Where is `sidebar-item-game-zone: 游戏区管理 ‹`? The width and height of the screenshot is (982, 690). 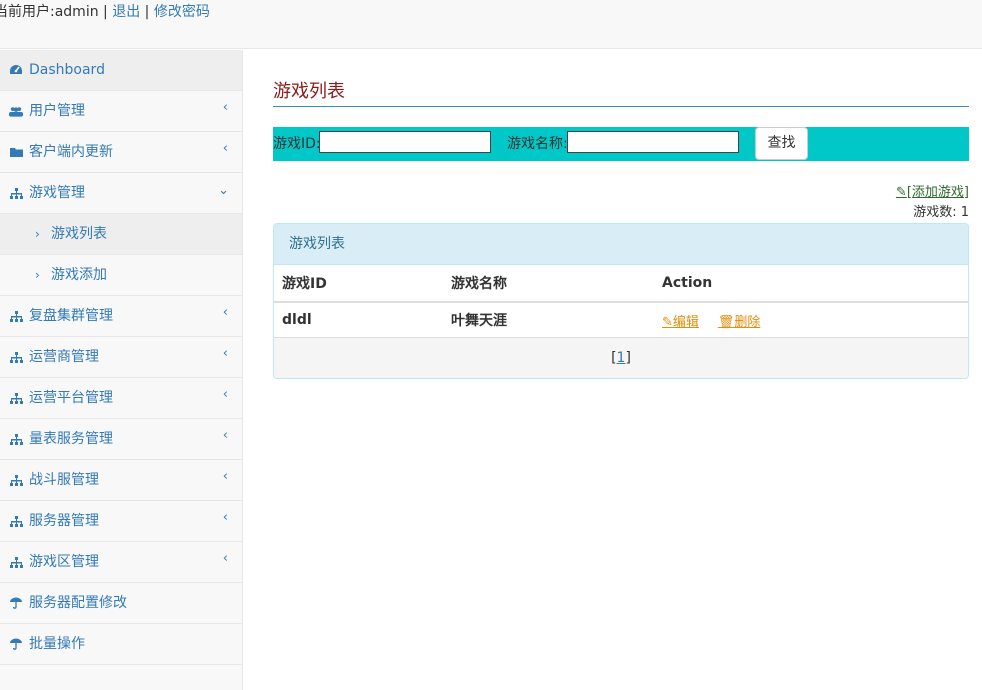 sidebar-item-game-zone: 游戏区管理 ‹ is located at coordinates (121, 562).